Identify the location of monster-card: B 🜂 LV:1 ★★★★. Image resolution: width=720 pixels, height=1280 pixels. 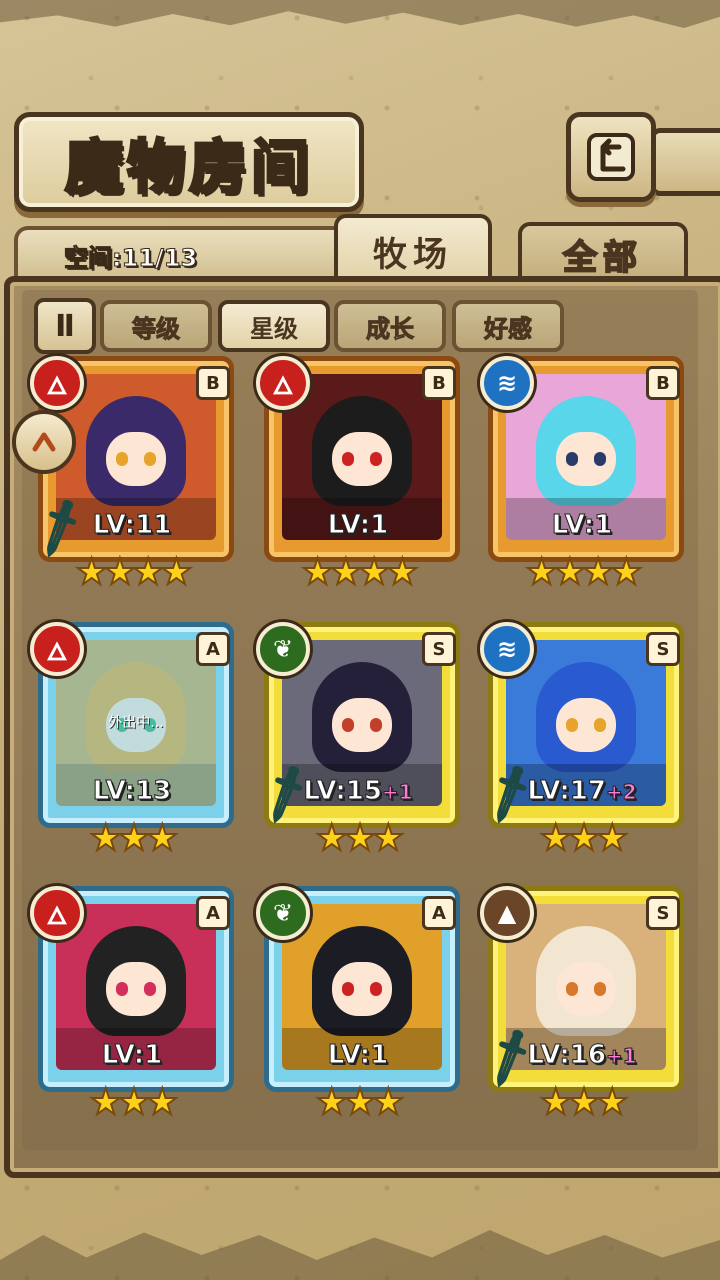
(358, 476).